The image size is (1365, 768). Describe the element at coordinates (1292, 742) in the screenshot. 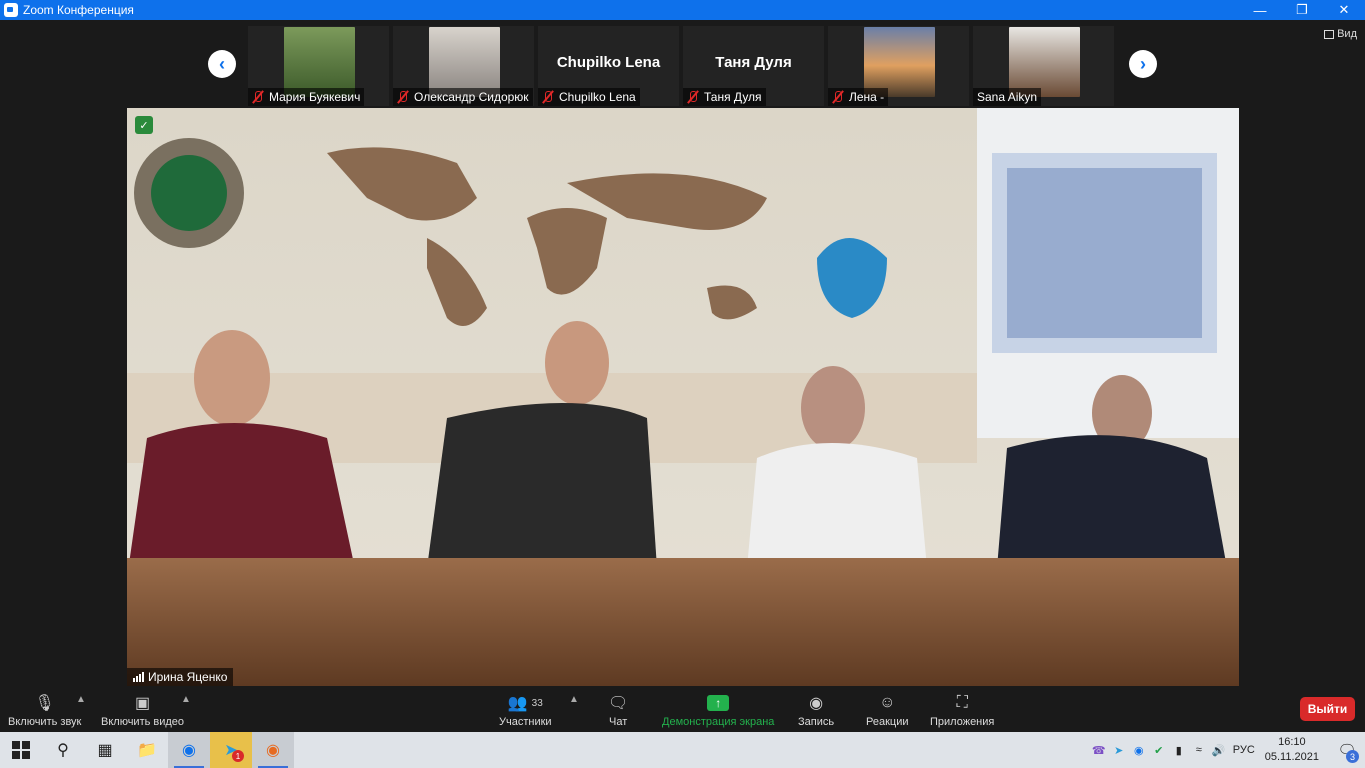

I see `clock-time: 16:10` at that location.